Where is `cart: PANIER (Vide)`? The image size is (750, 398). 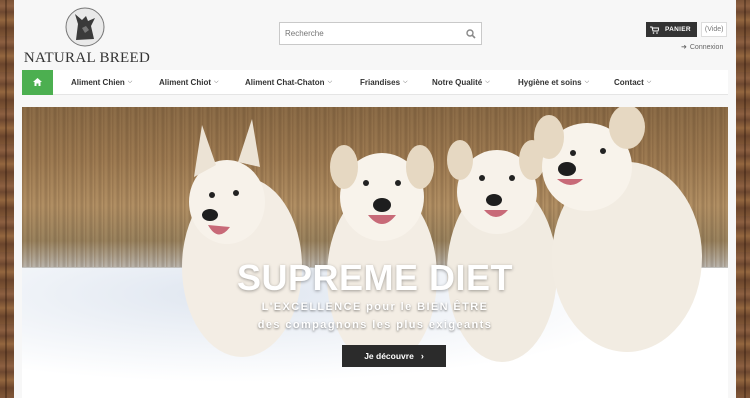 cart: PANIER (Vide) is located at coordinates (687, 29).